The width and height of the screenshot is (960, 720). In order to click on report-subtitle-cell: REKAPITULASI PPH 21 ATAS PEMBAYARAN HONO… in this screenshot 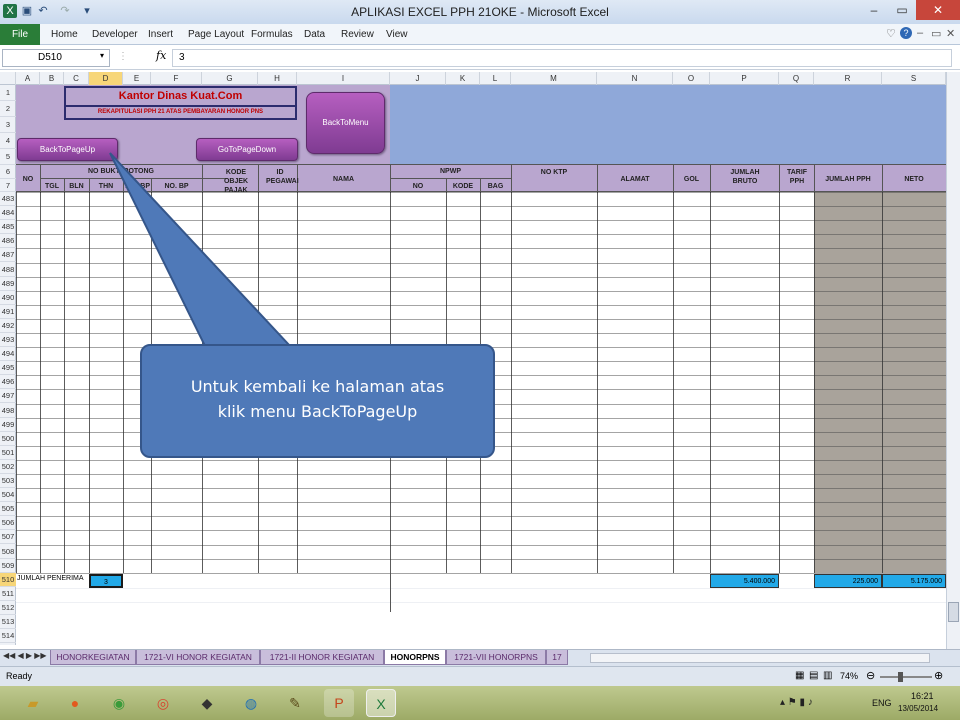, I will do `click(180, 113)`.